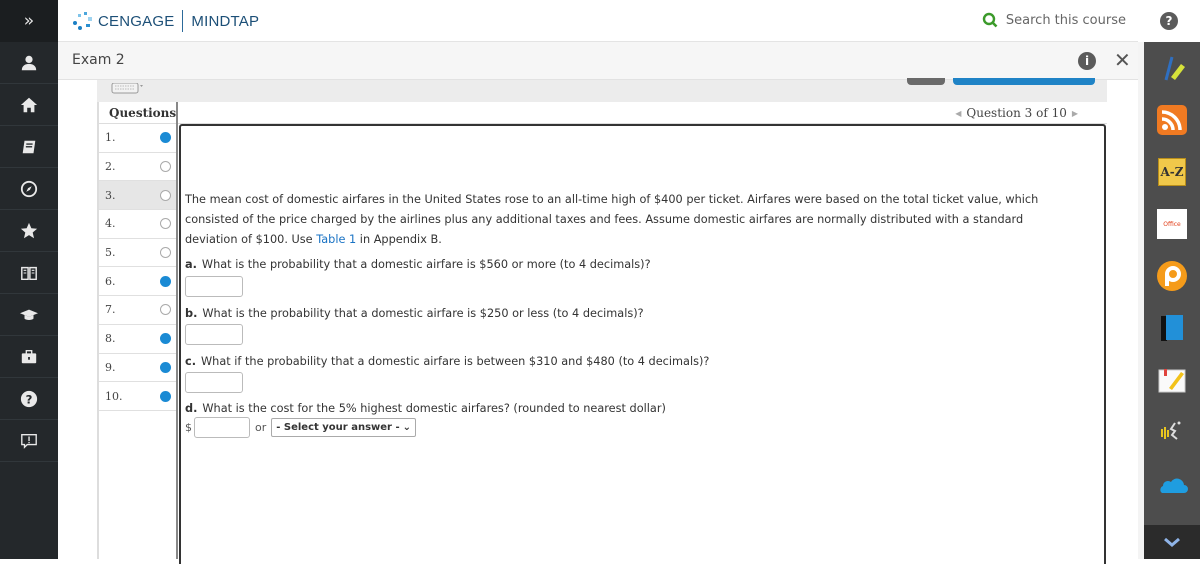  I want to click on question-item: 6., so click(137, 282).